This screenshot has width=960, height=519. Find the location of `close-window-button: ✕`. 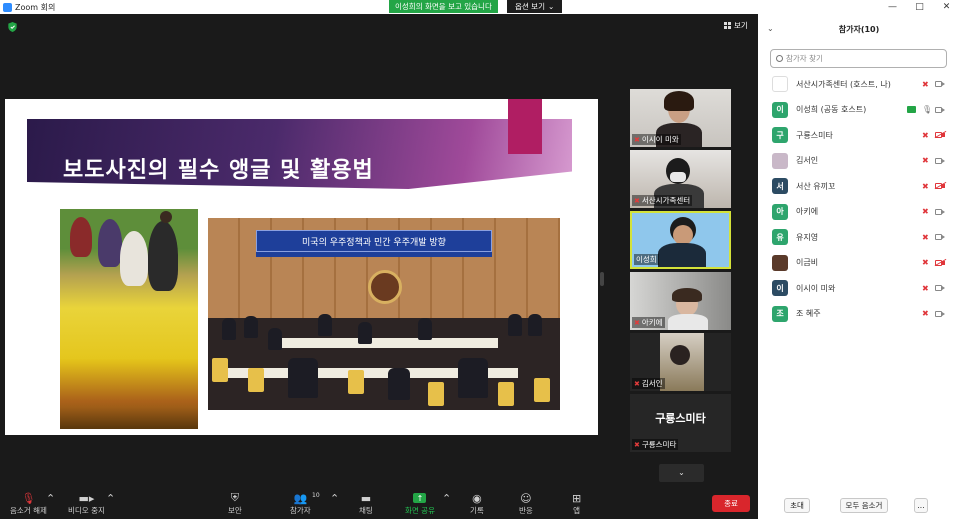

close-window-button: ✕ is located at coordinates (946, 7).